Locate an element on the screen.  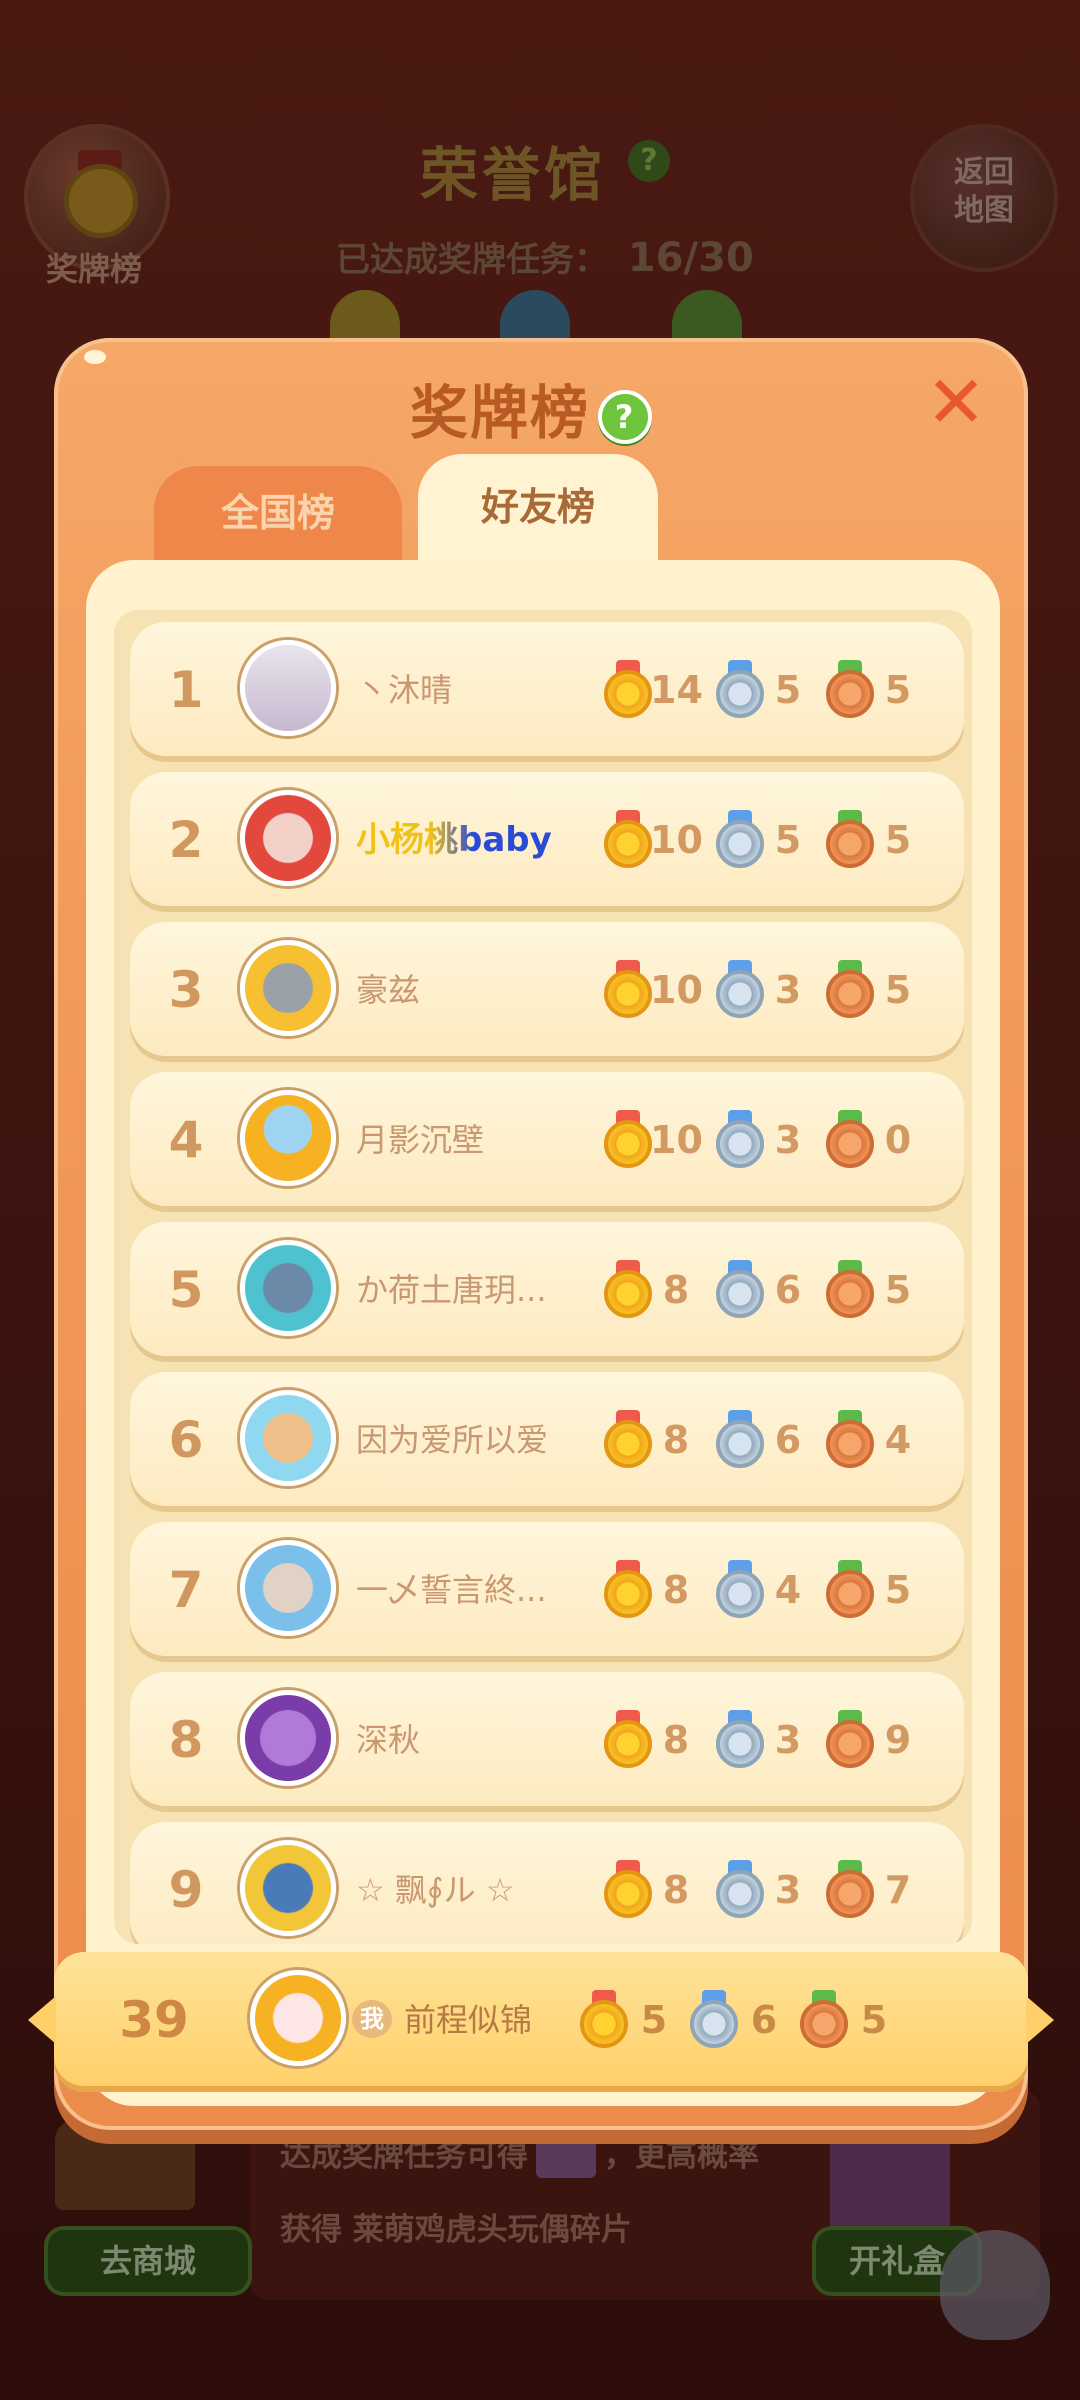
table-row: 6 因为爱所以爱 8 6 4 is located at coordinates (547, 1439).